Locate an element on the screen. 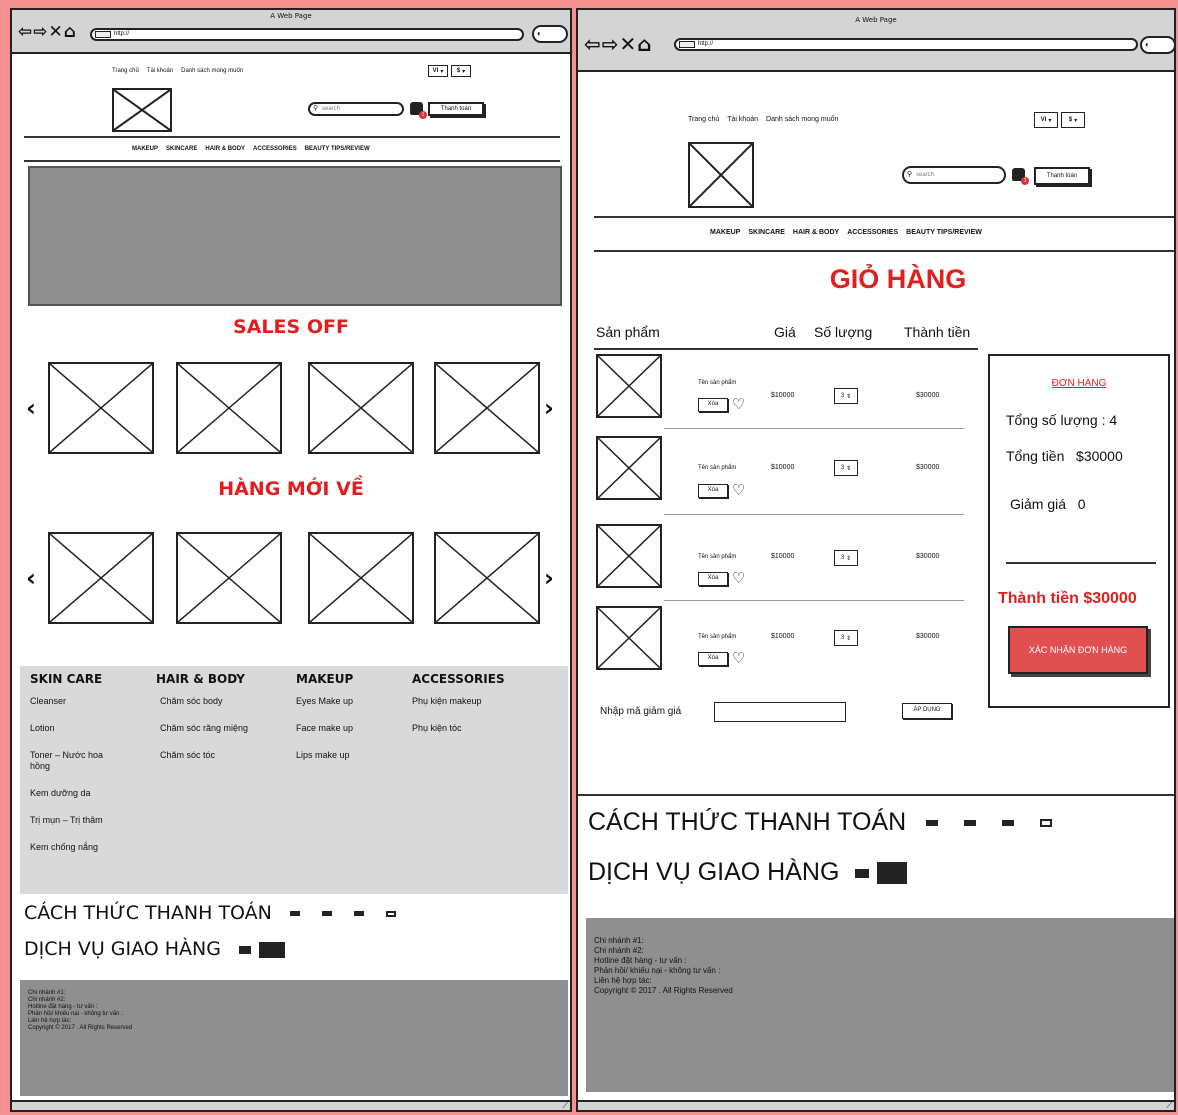  footer-info-line: Chi nhánh #2: is located at coordinates (47, 1000).